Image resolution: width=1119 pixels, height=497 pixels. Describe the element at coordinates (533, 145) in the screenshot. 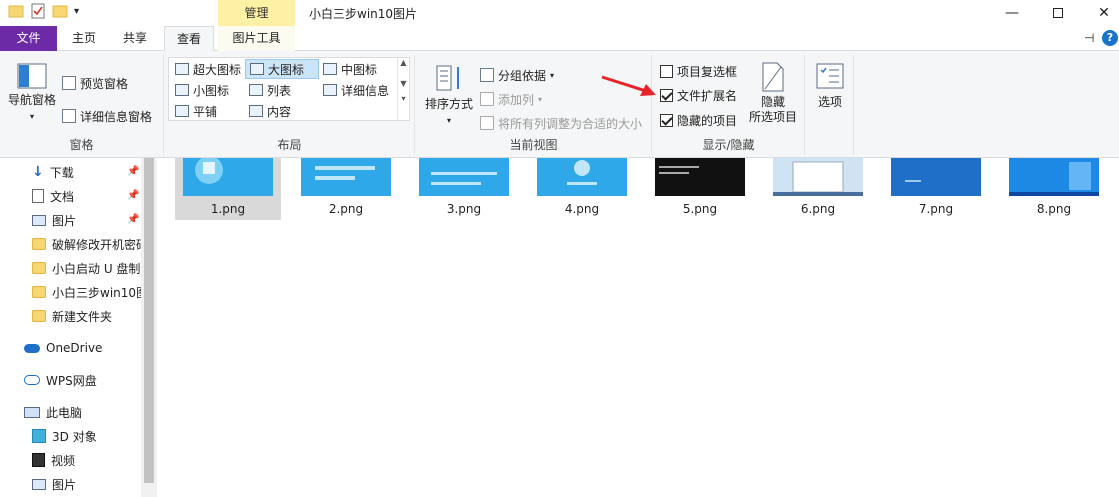

I see `group-label-current-view: 当前视图` at that location.